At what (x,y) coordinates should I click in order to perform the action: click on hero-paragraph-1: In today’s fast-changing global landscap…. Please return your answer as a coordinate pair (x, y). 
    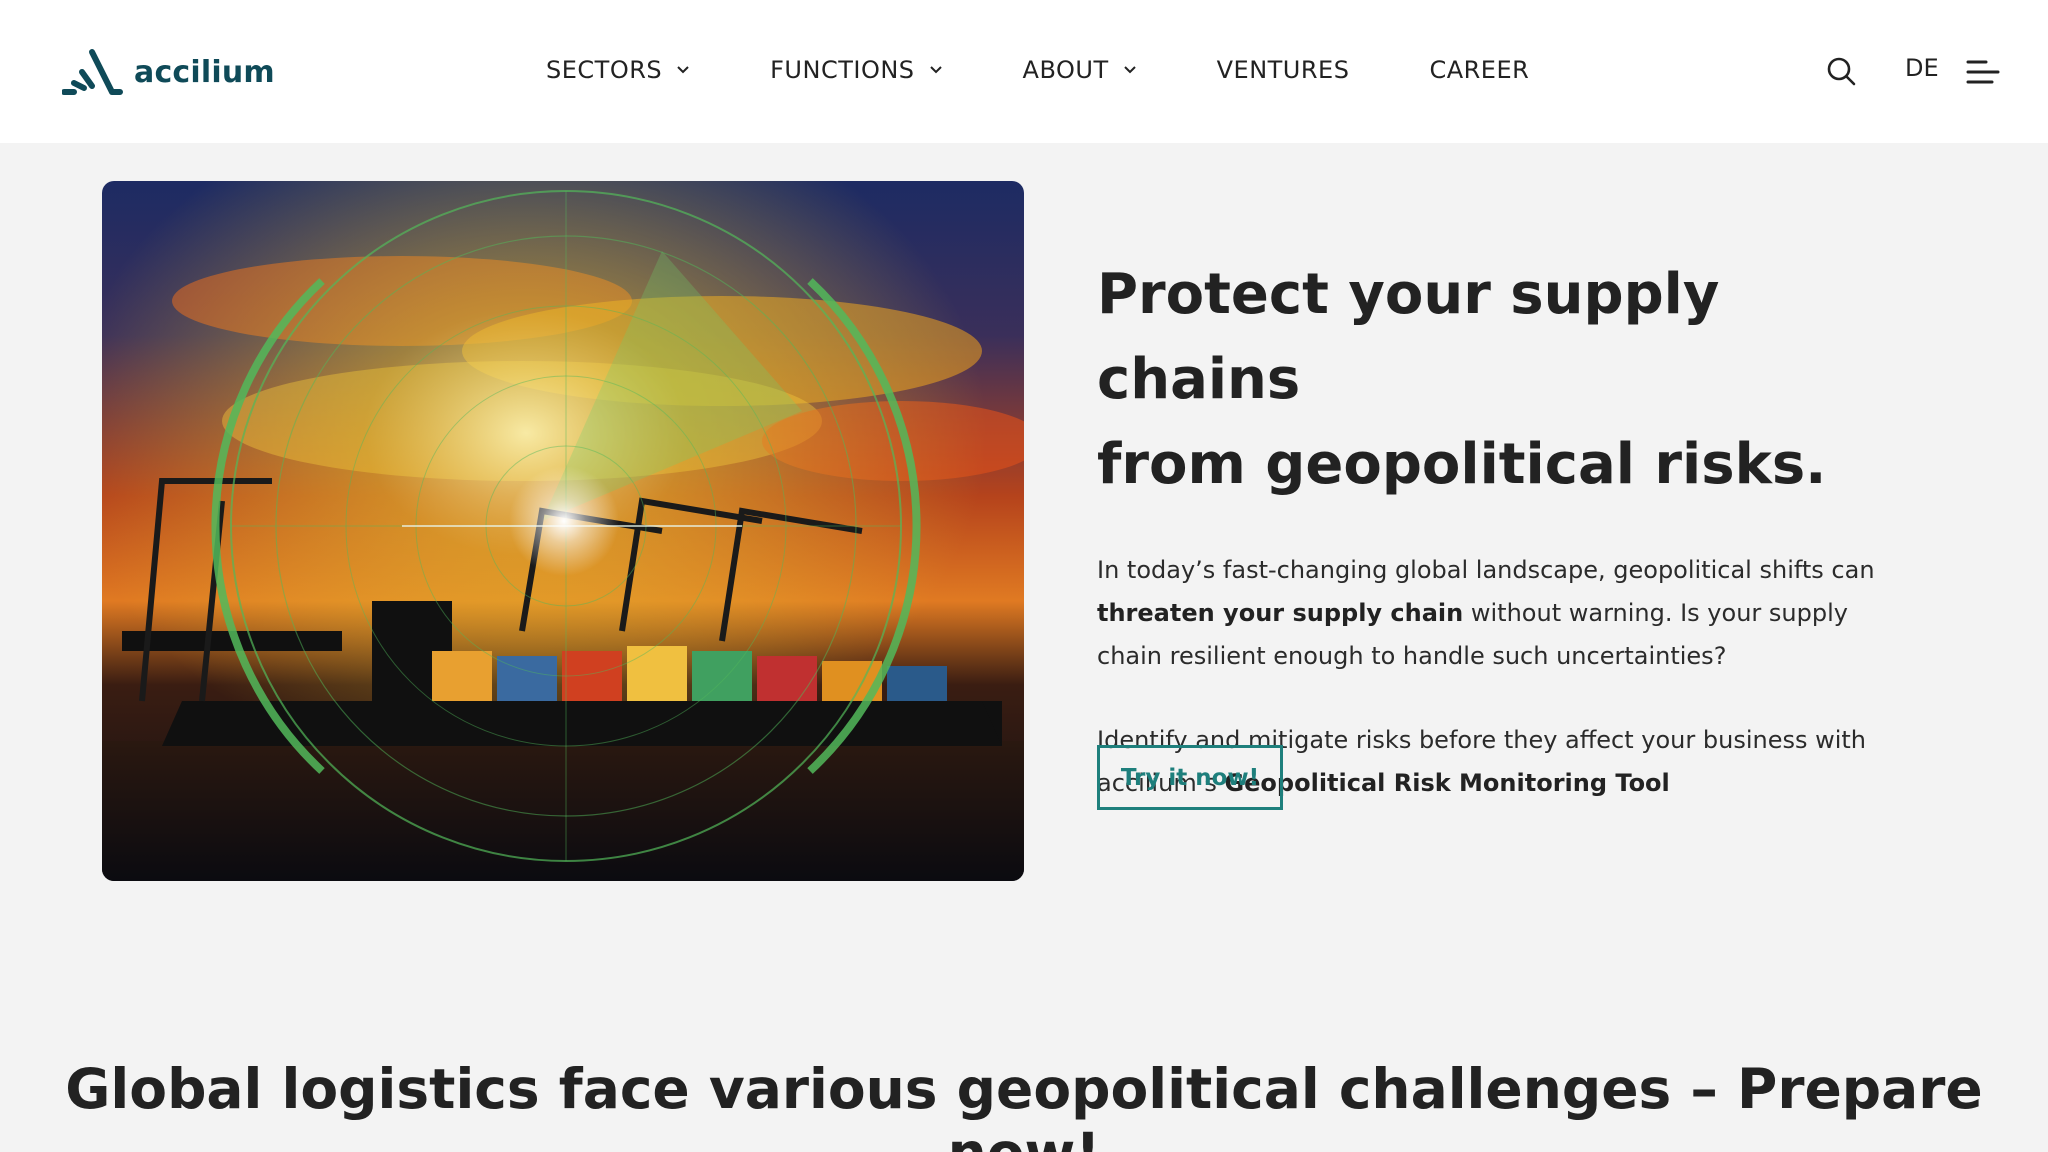
    Looking at the image, I should click on (1497, 613).